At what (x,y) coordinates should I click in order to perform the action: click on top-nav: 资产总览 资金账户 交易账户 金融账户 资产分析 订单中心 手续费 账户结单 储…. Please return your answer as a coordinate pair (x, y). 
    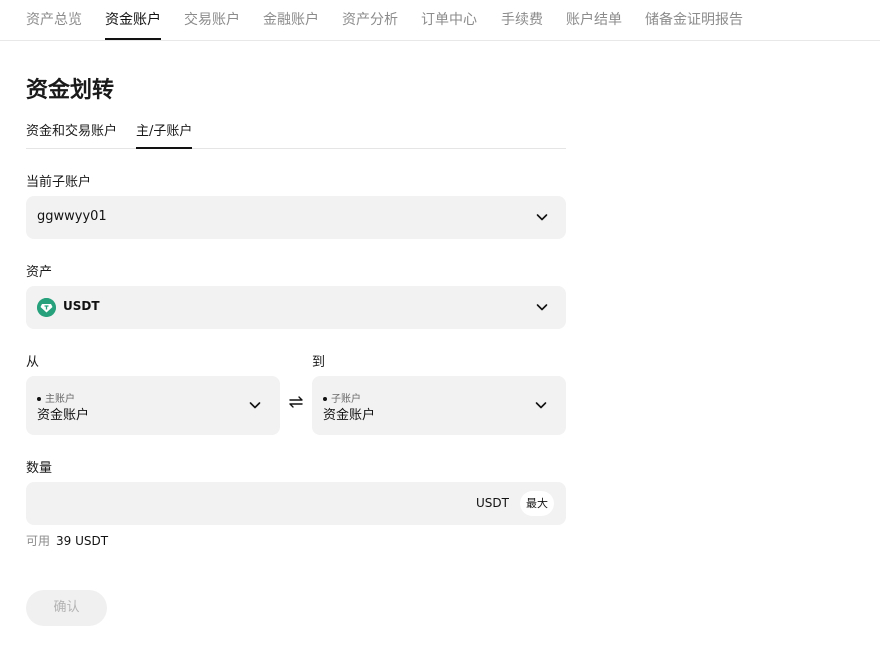
    Looking at the image, I should click on (440, 20).